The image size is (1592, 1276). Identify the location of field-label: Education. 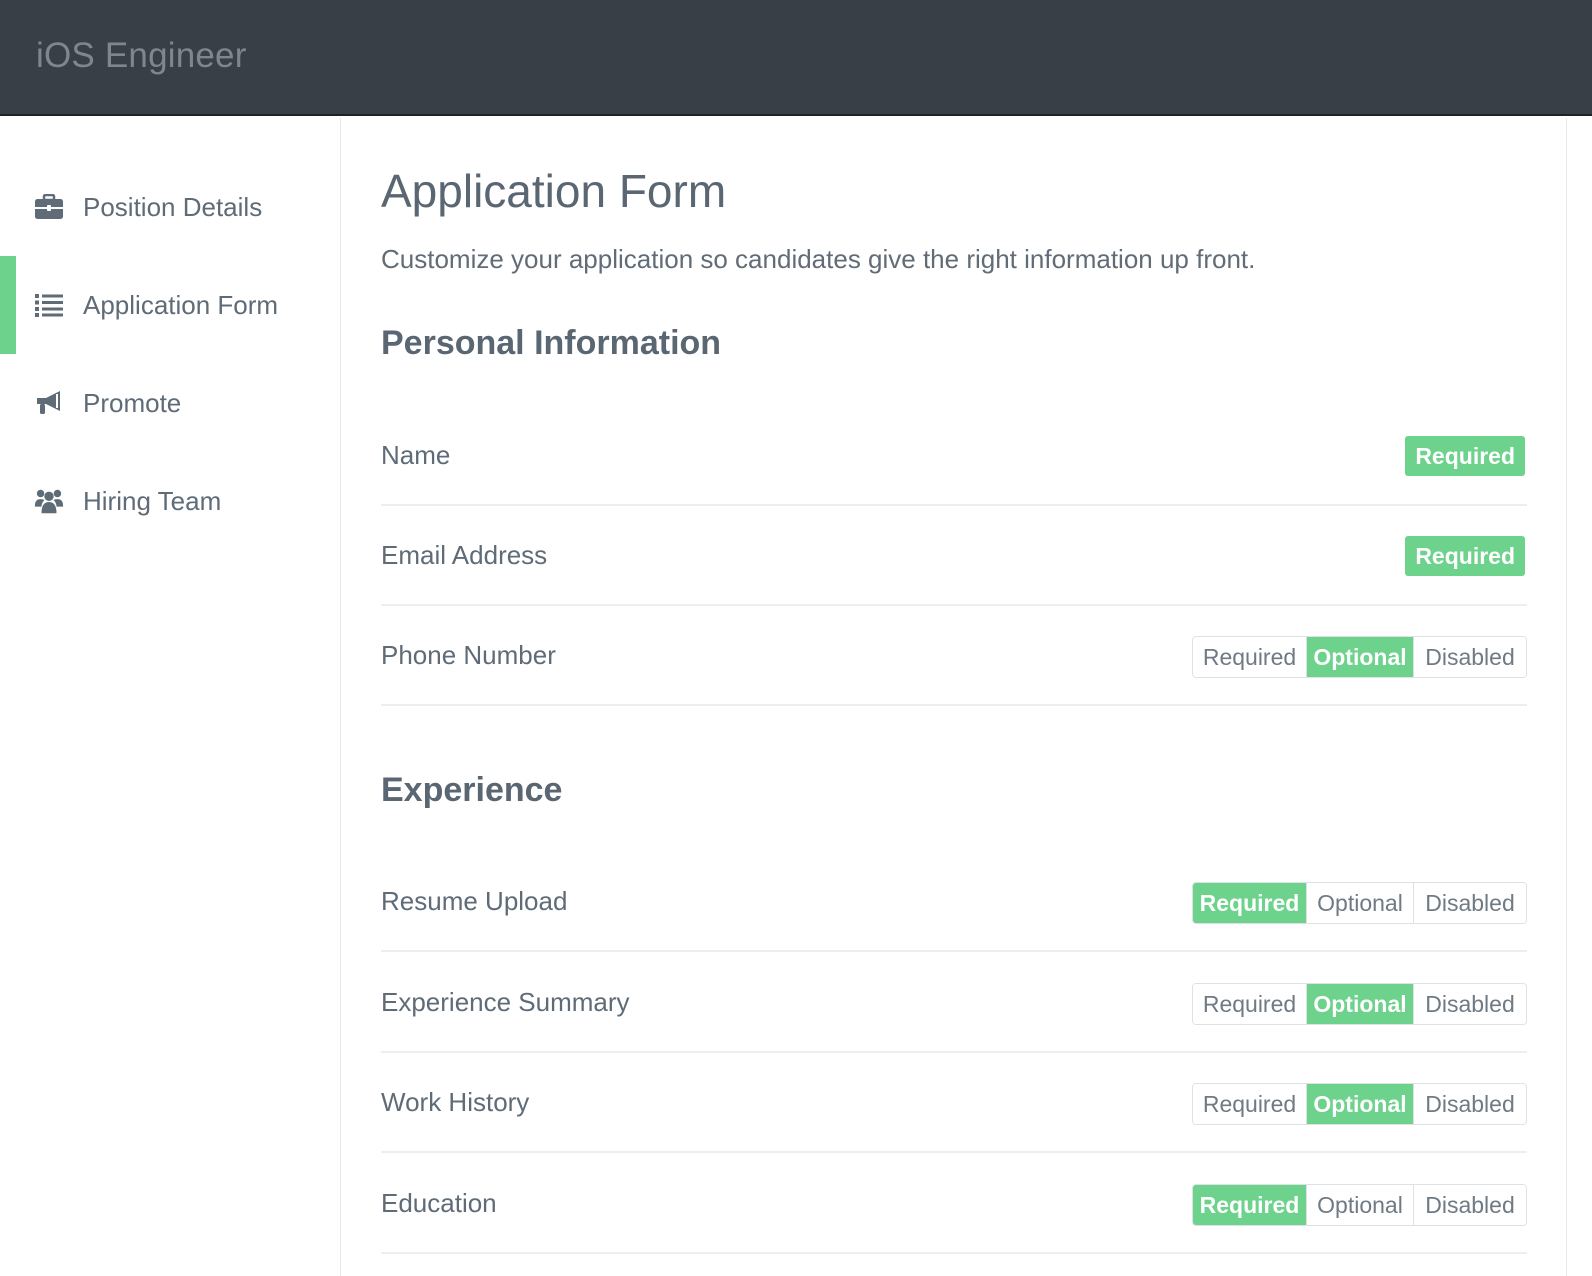
(439, 1203).